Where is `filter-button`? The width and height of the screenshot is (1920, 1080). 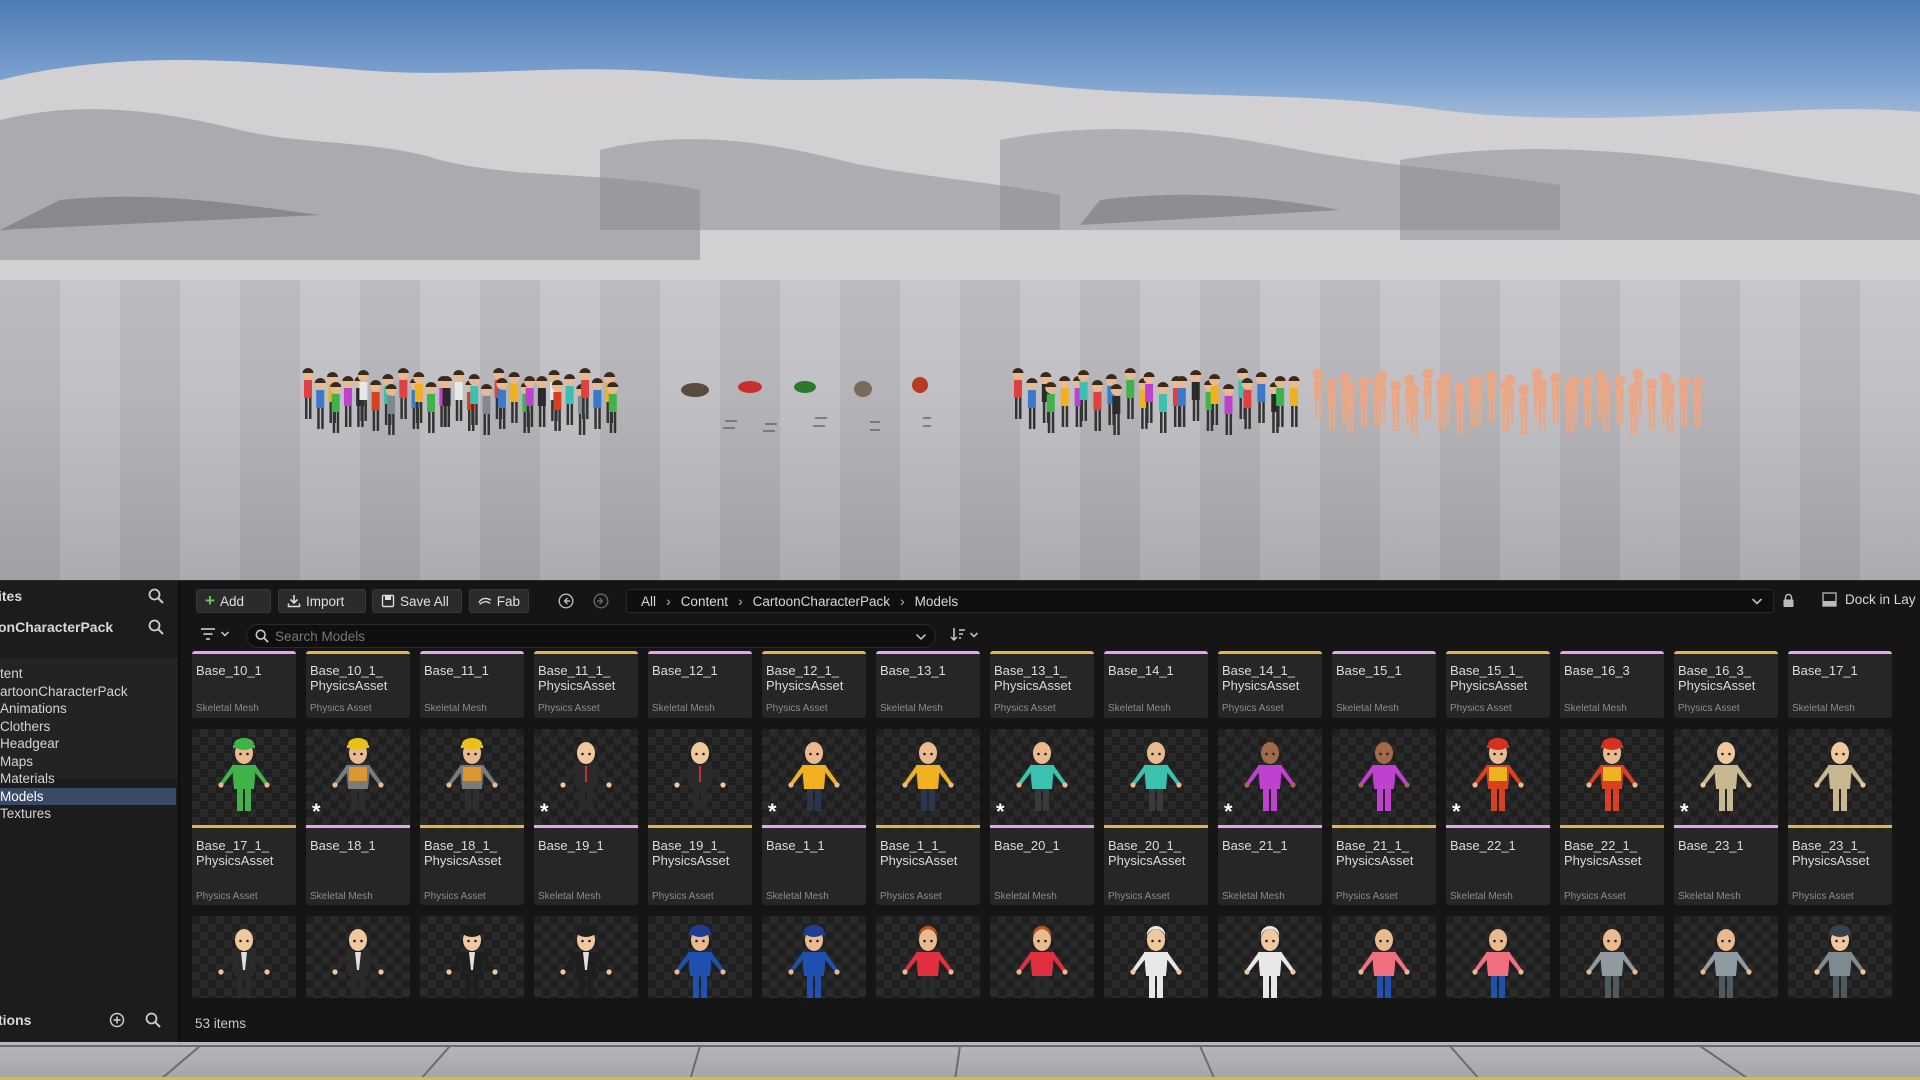 filter-button is located at coordinates (215, 634).